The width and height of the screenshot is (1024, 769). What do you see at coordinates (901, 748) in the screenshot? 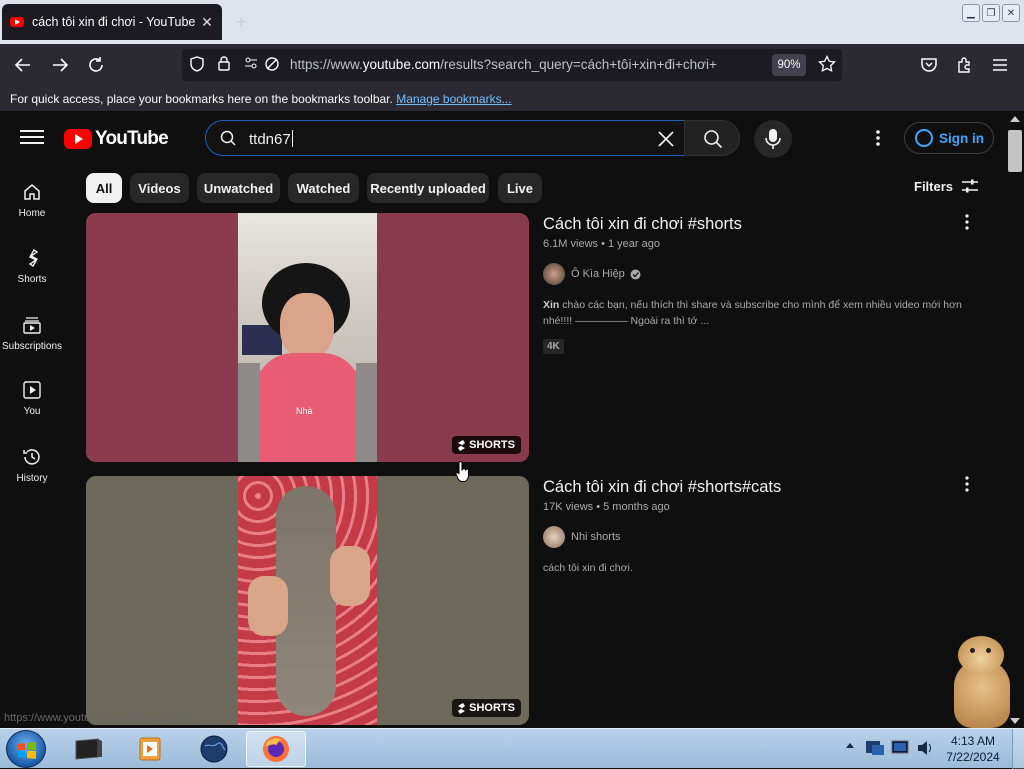
I see `network-icon` at bounding box center [901, 748].